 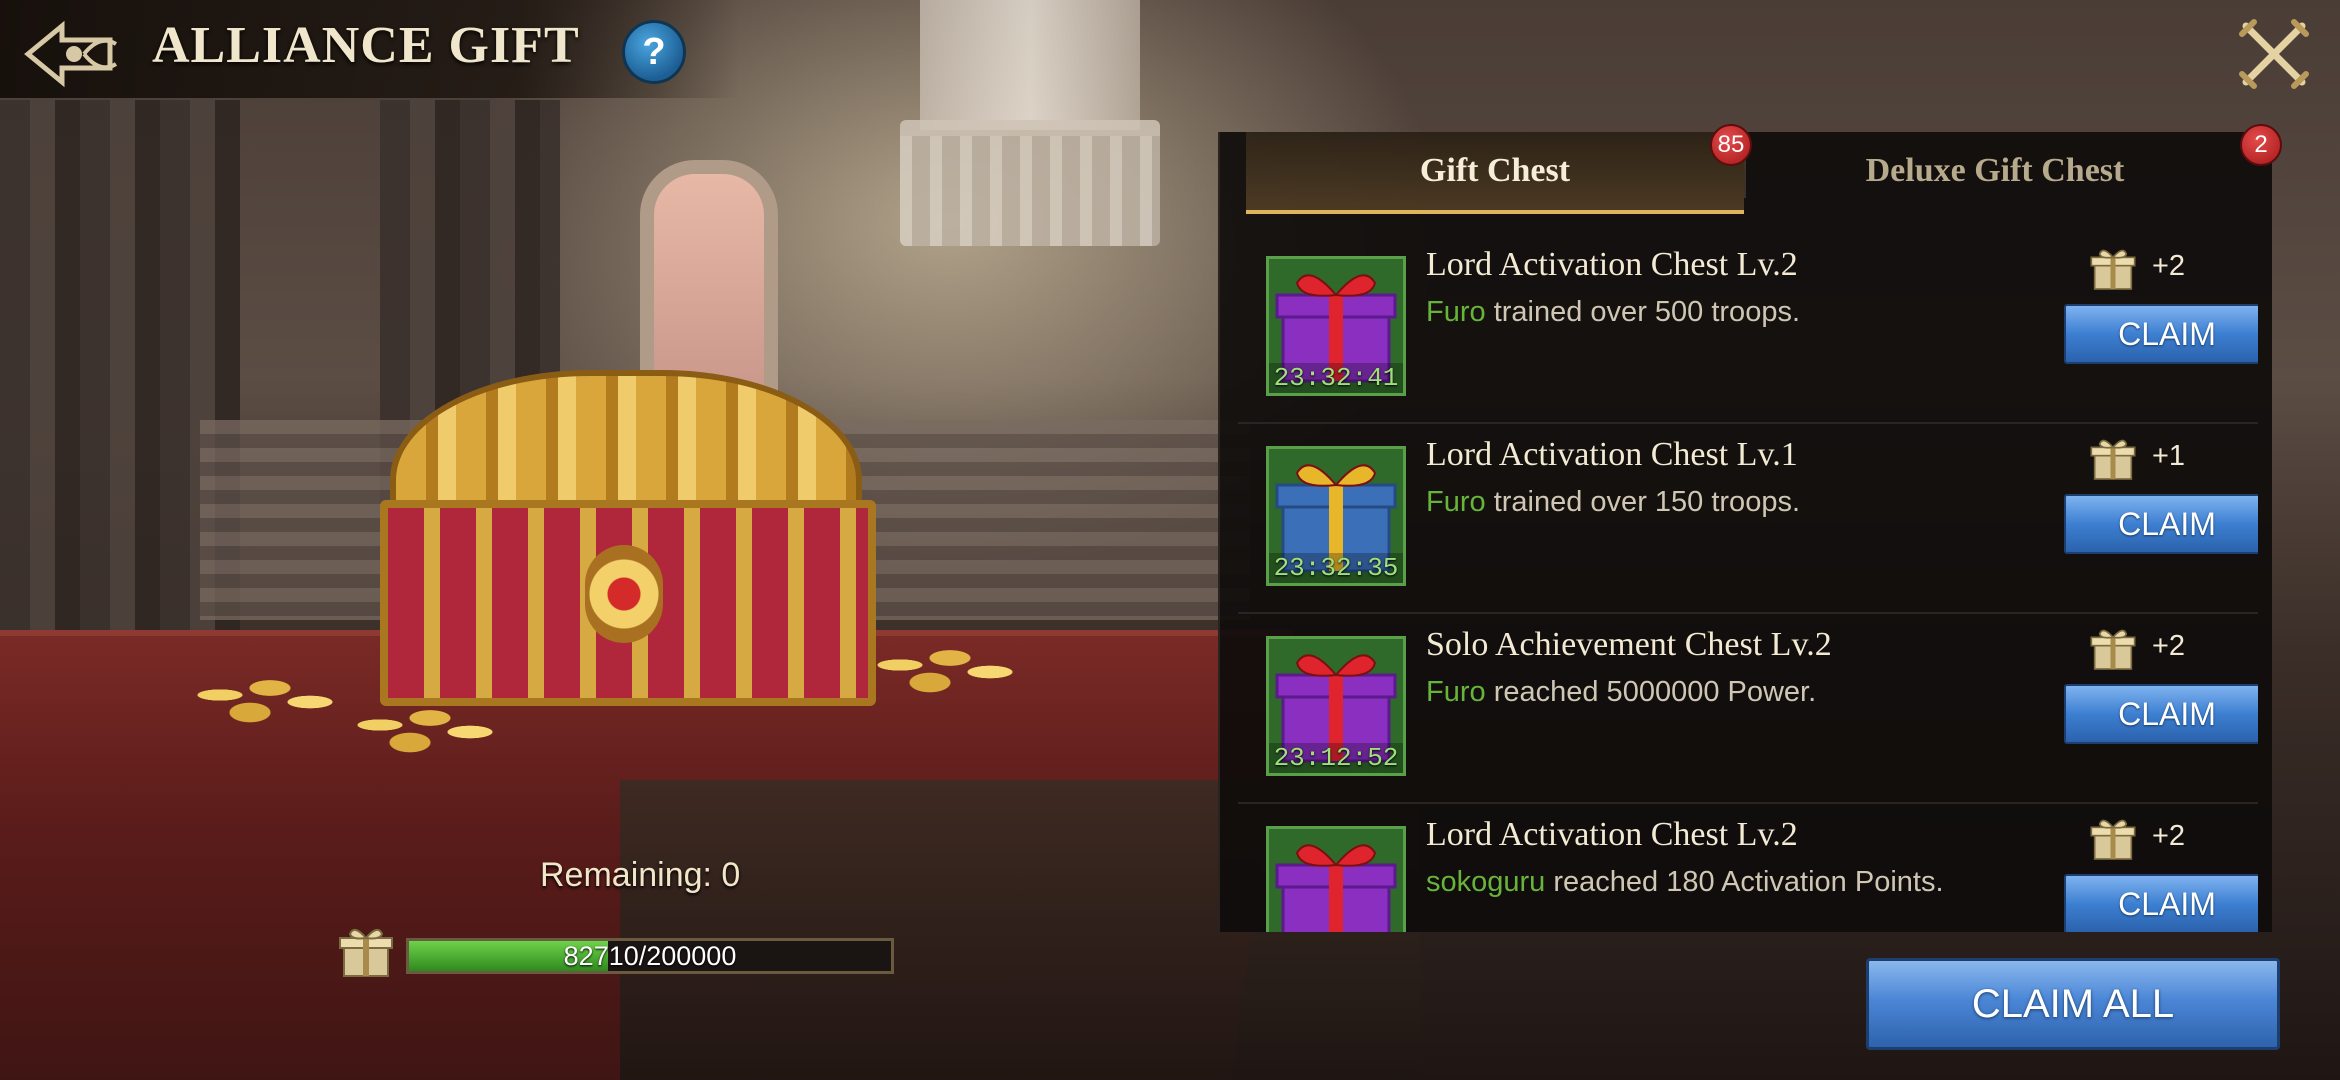 I want to click on gift-chest-thumbnail: 23:32:41, so click(x=1336, y=326).